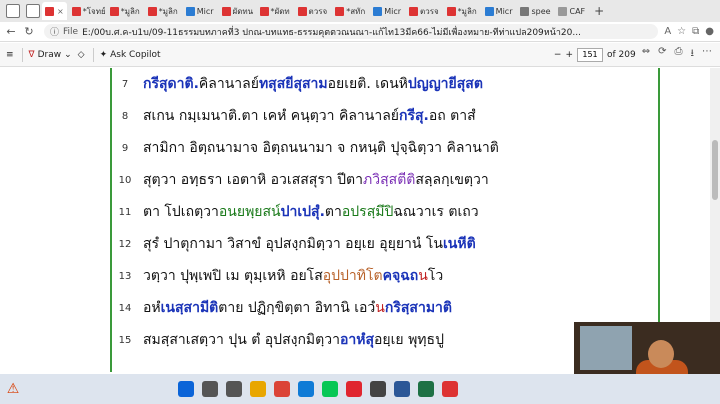  I want to click on text-segment: เนหีติ, so click(459, 244).